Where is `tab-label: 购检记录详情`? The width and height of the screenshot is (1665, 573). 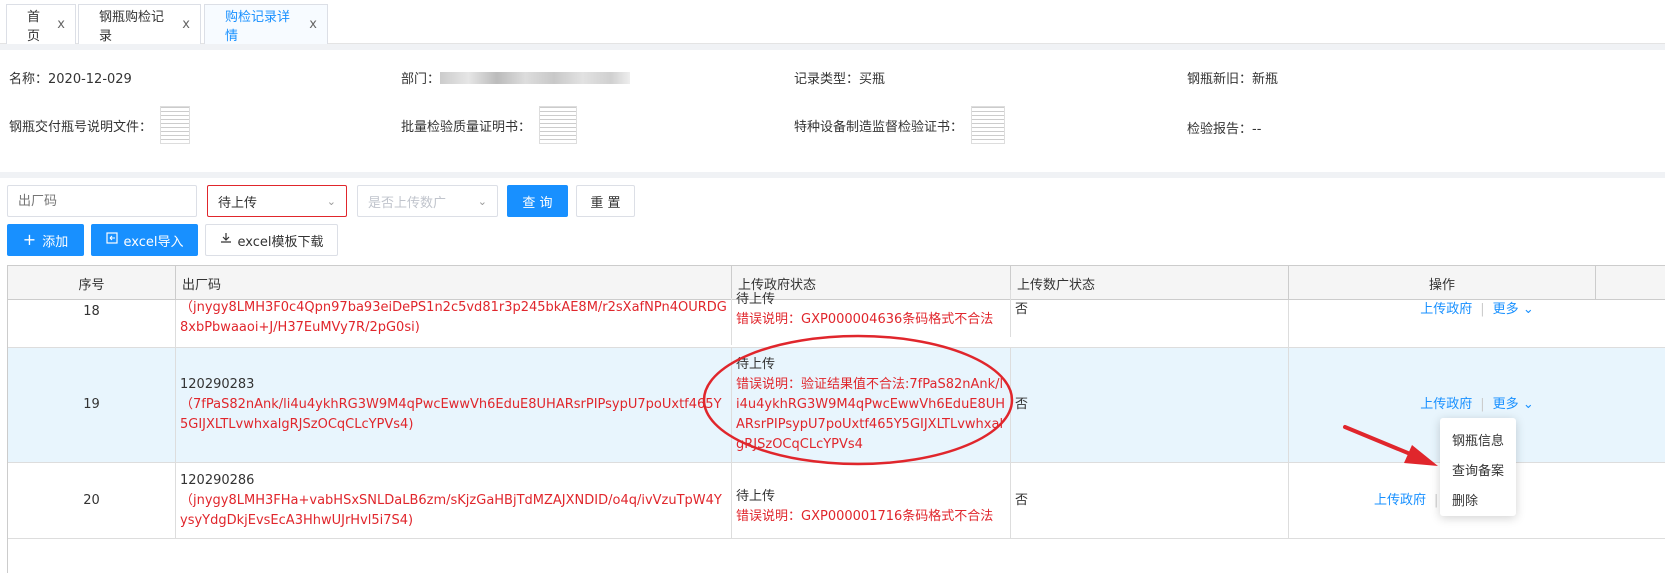
tab-label: 购检记录详情 is located at coordinates (258, 26).